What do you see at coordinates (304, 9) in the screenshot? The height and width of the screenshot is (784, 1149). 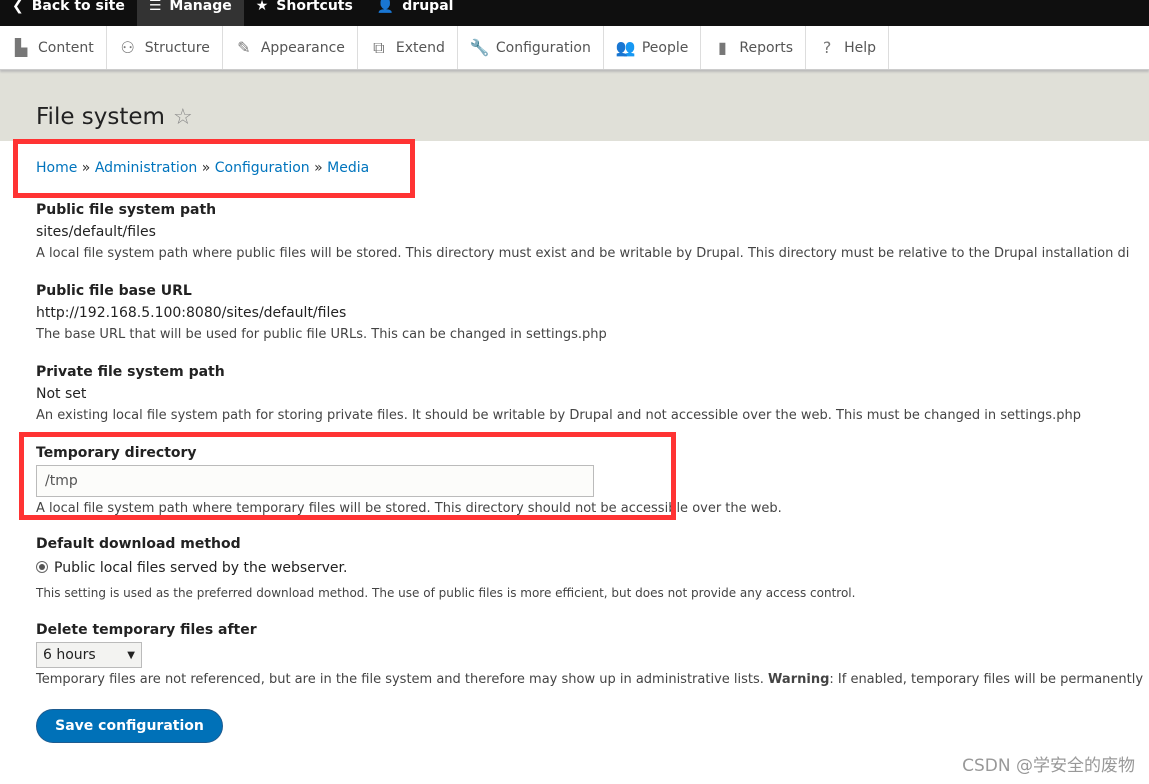 I see `shortcuts-tab: ★ Shortcuts` at bounding box center [304, 9].